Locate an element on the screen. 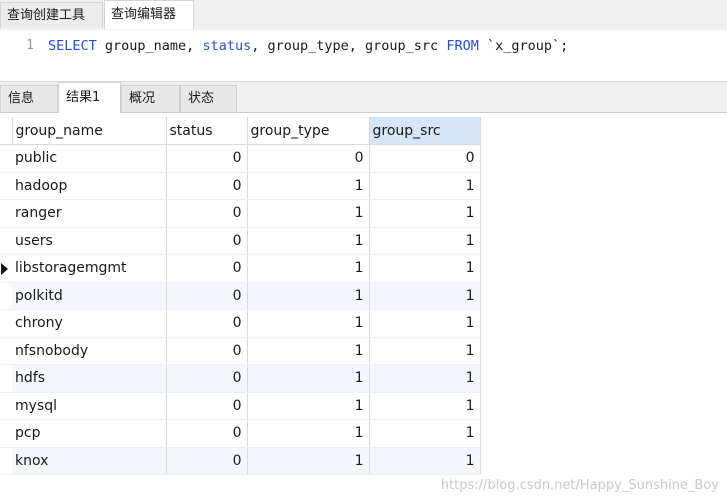 Image resolution: width=727 pixels, height=503 pixels. cell-group-name: chrony is located at coordinates (89, 323).